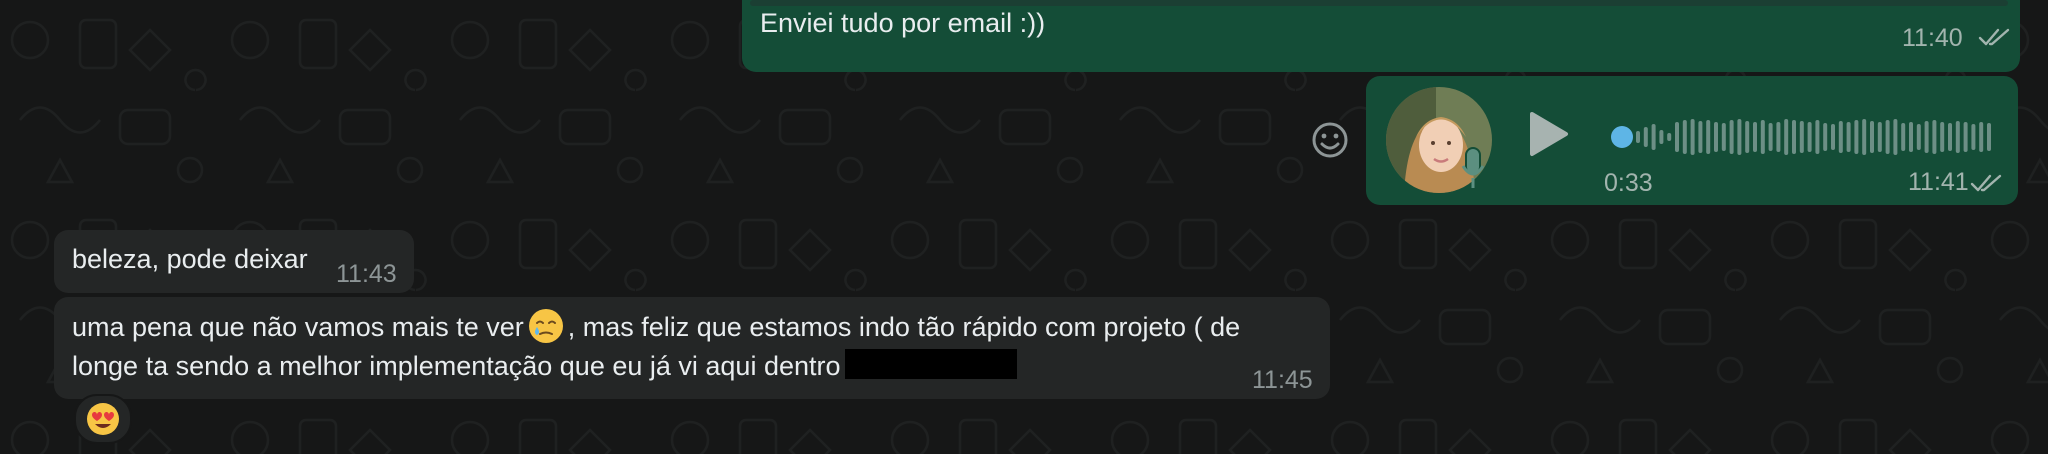  I want to click on playback-scrubber, so click(1622, 137).